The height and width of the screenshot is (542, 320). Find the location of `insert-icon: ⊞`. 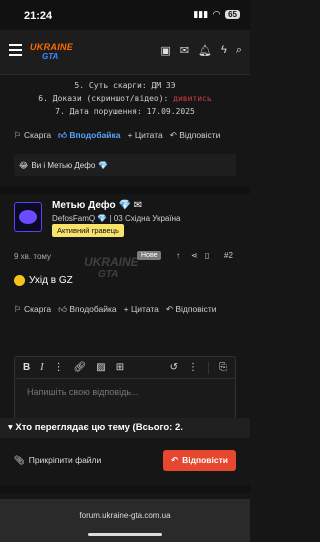

insert-icon: ⊞ is located at coordinates (120, 367).